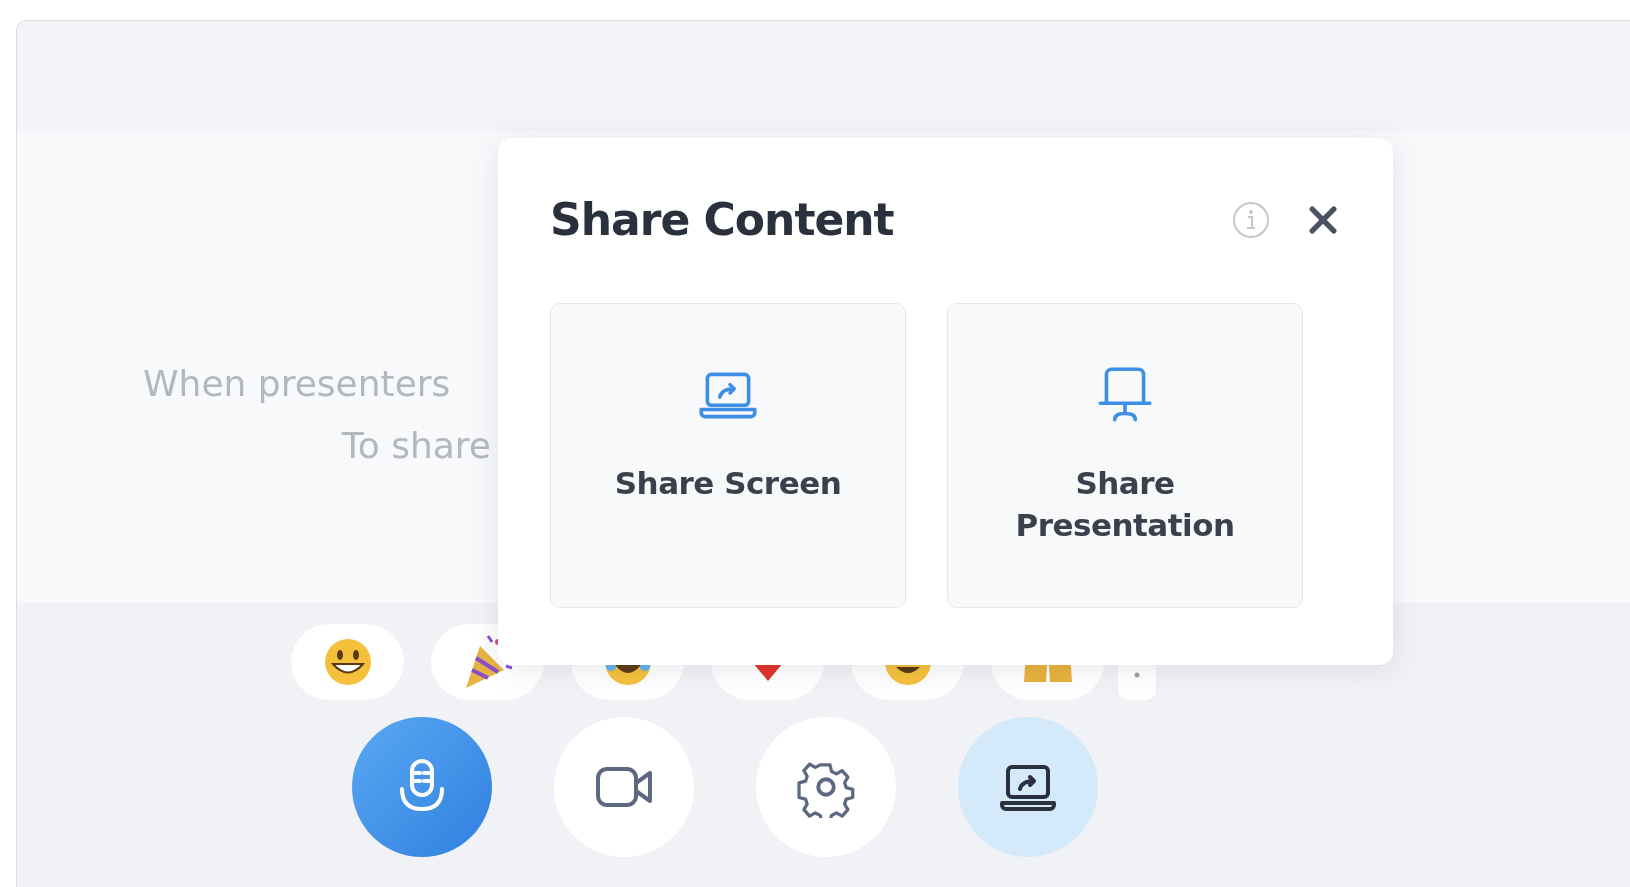 The image size is (1630, 887). Describe the element at coordinates (722, 219) in the screenshot. I see `dialog-title: Share Content` at that location.